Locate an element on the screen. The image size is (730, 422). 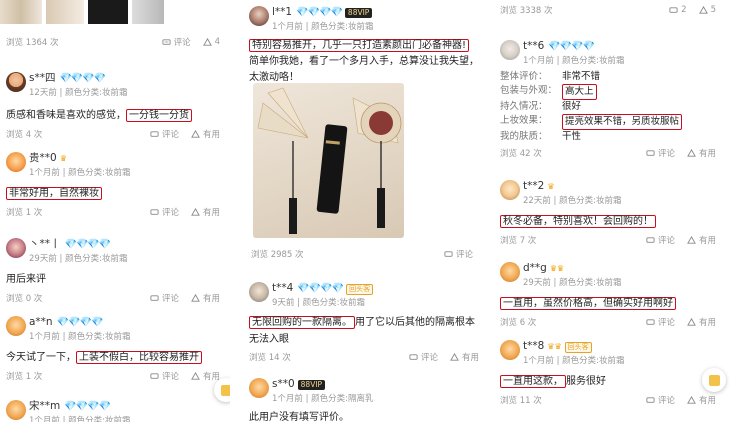
username: t**6 is located at coordinates (534, 46).